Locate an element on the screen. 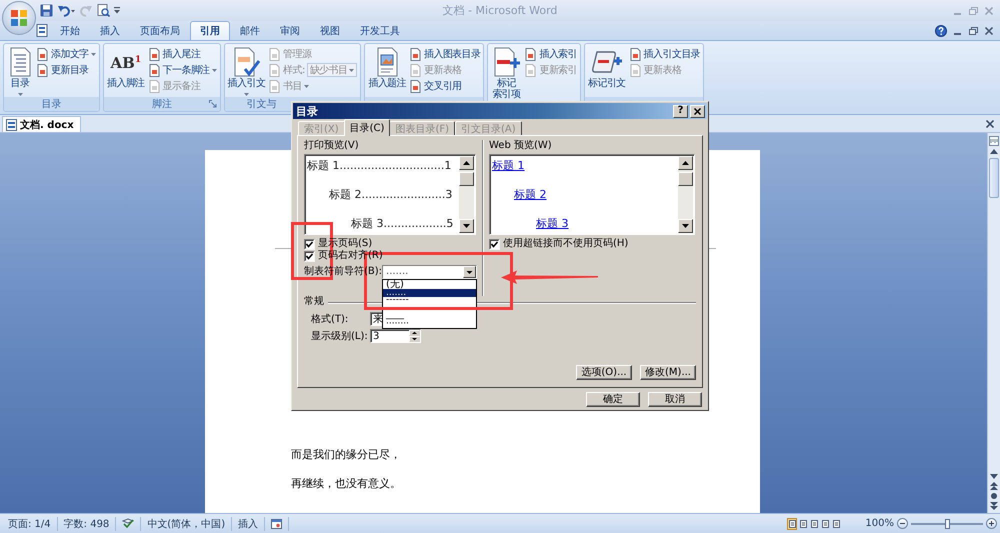 The width and height of the screenshot is (1000, 533). ribbon-large-button: 插入题注 is located at coordinates (387, 71).